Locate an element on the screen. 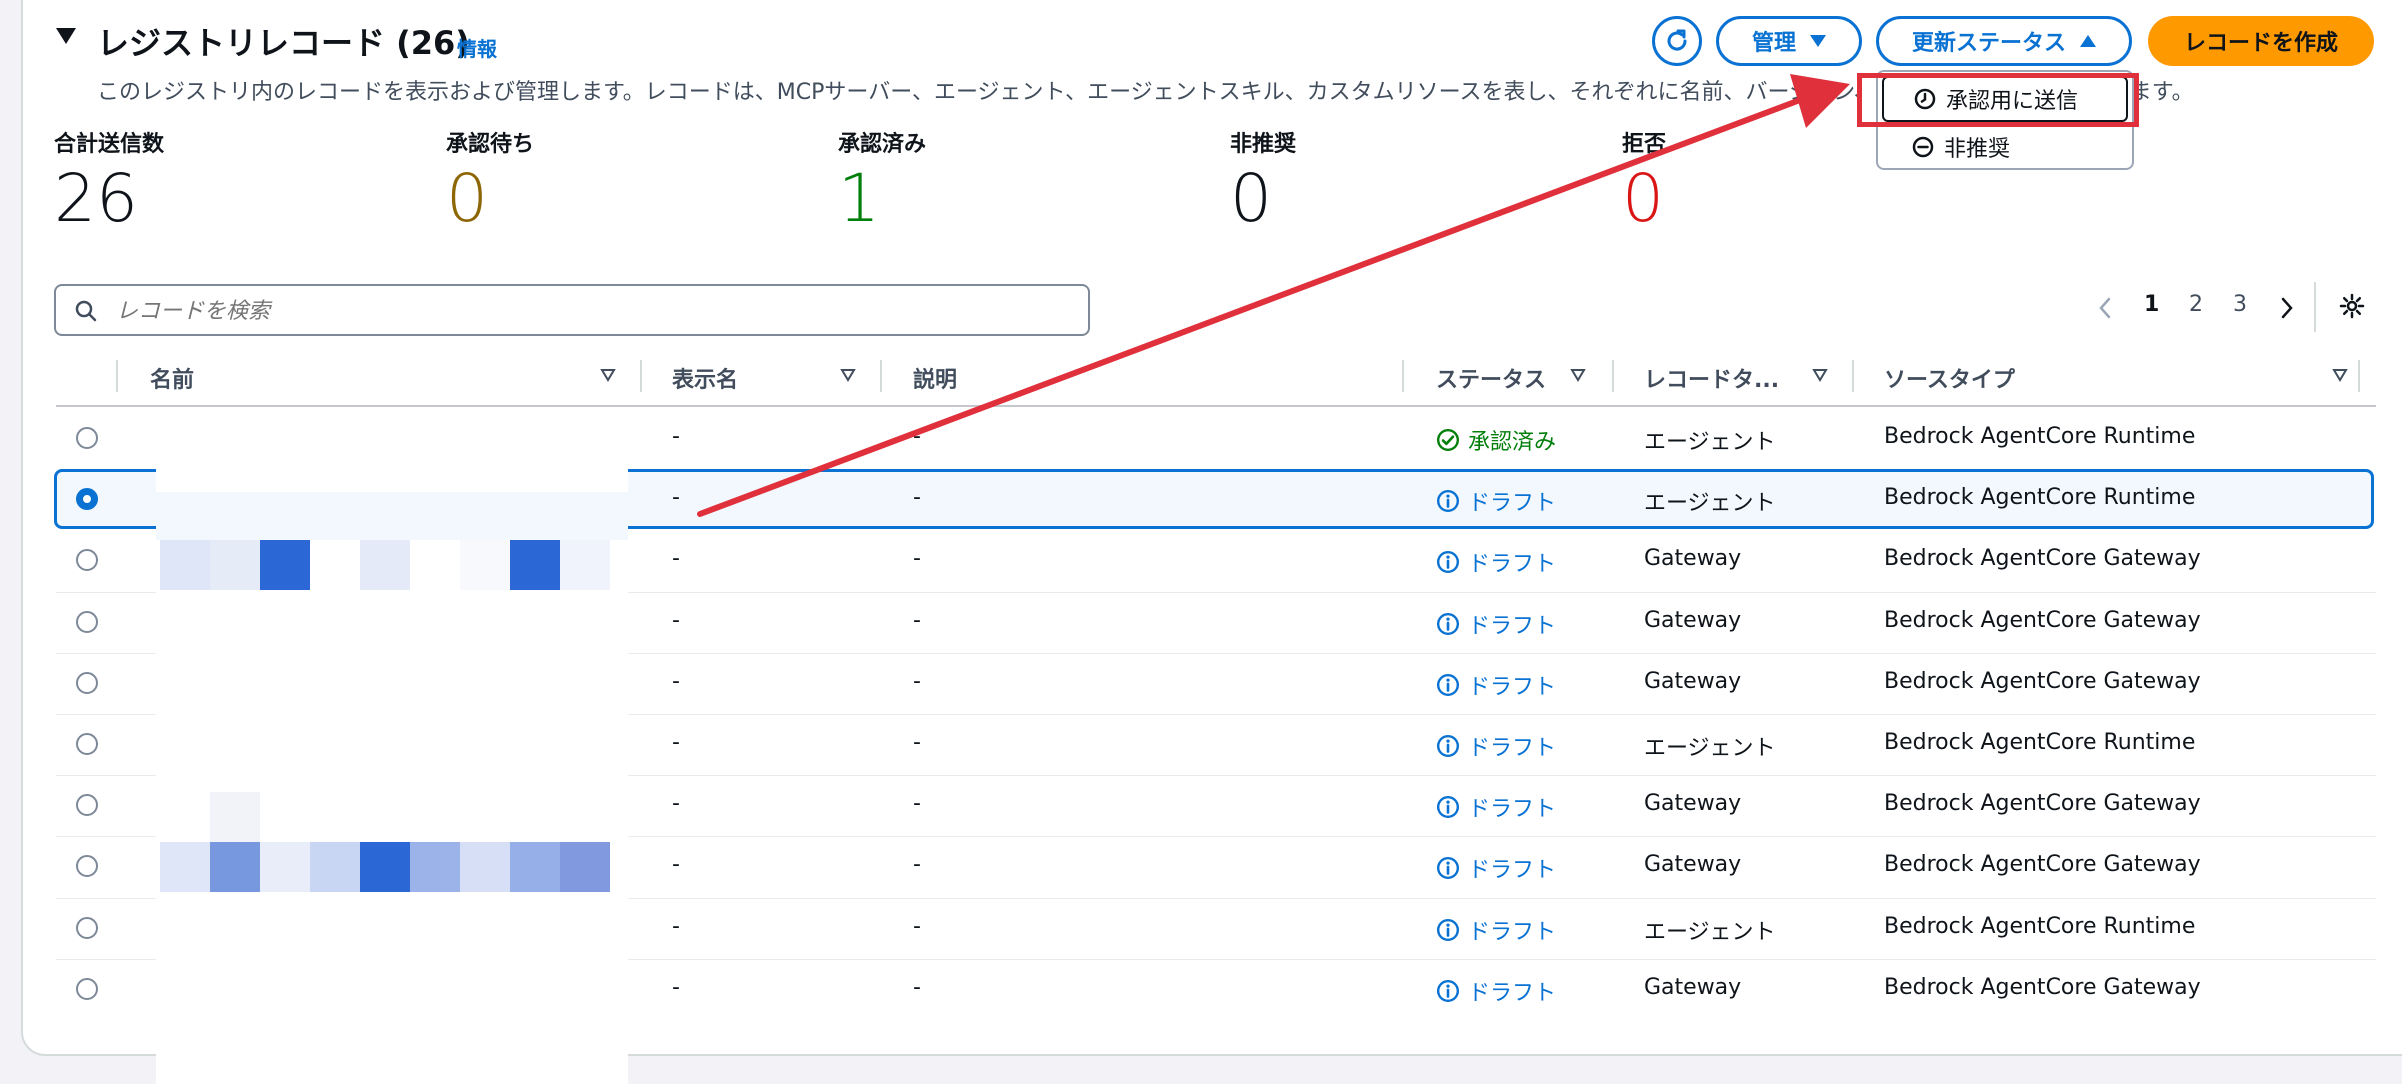  column-header-source-type: ソースタイプ is located at coordinates (1949, 378).